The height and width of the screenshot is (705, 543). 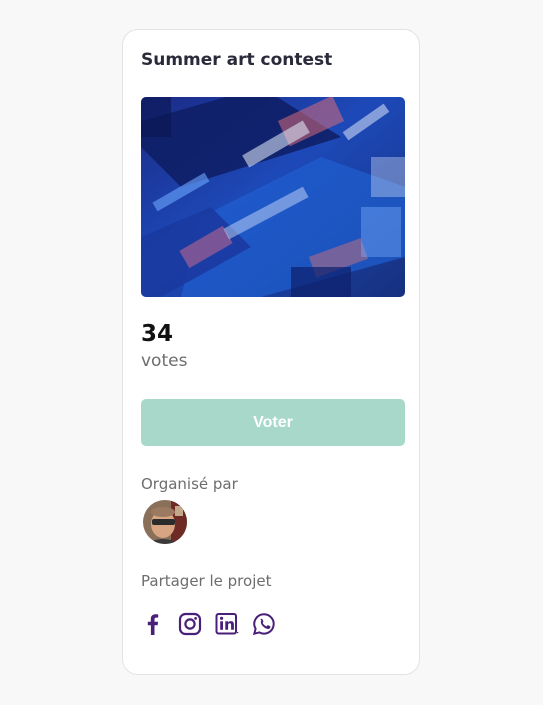 I want to click on instagram-icon, so click(x=190, y=624).